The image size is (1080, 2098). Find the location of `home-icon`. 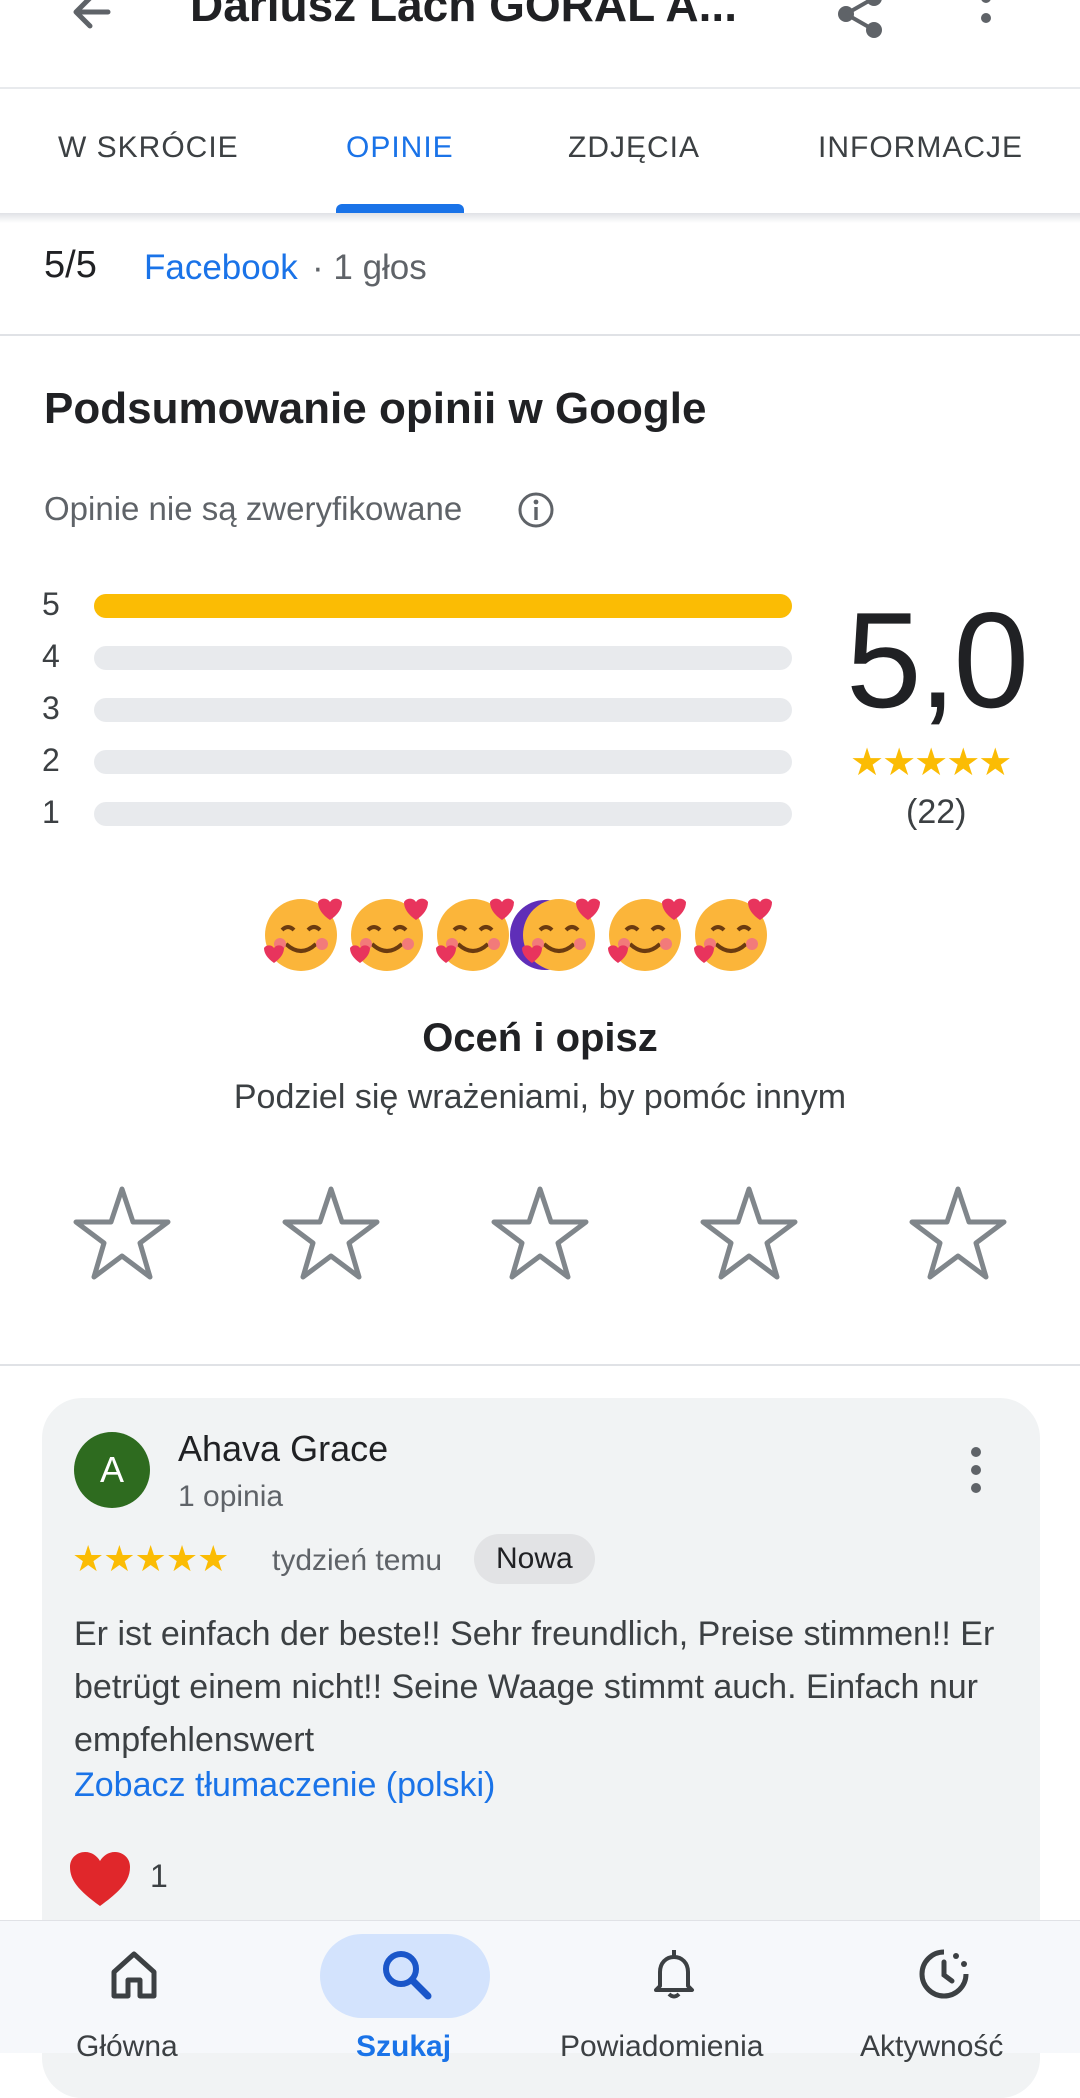

home-icon is located at coordinates (134, 1974).